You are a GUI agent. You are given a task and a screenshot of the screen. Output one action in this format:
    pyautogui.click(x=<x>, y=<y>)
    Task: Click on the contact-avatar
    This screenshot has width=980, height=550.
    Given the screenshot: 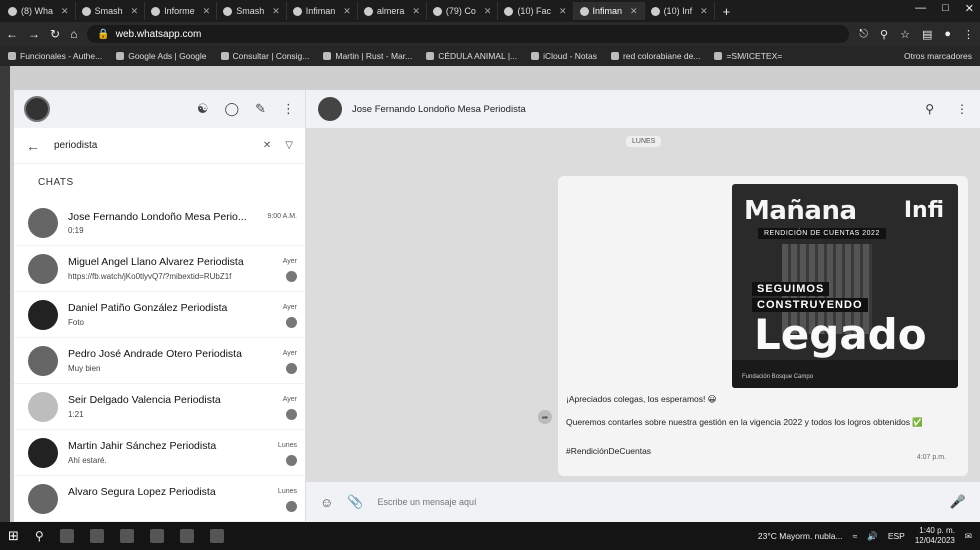 What is the action you would take?
    pyautogui.click(x=330, y=109)
    